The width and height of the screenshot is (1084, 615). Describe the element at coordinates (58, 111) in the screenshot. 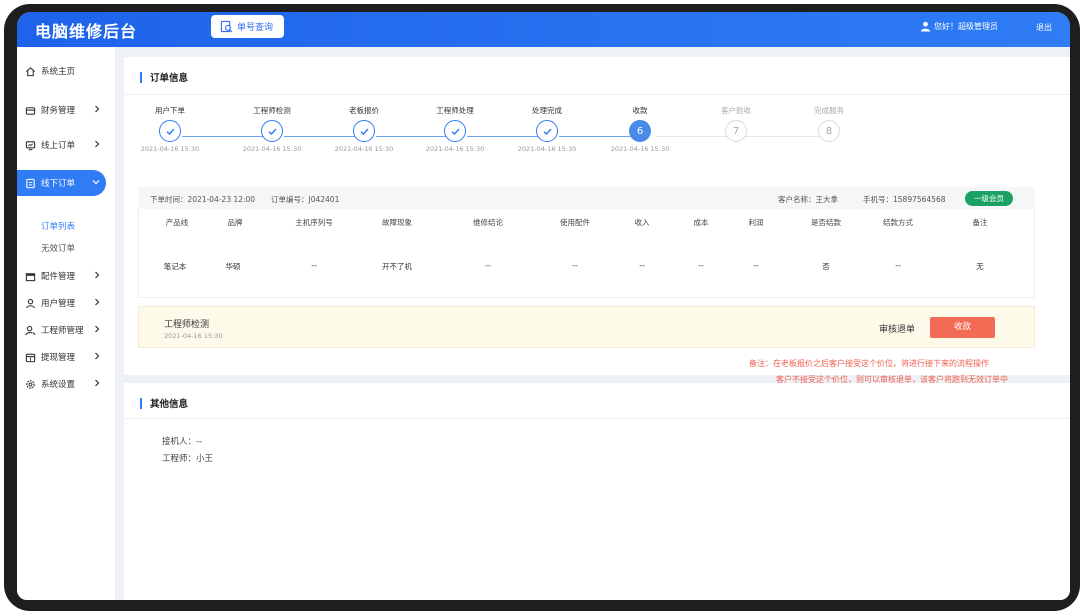

I see `sidebar-item-label: 财务管理` at that location.